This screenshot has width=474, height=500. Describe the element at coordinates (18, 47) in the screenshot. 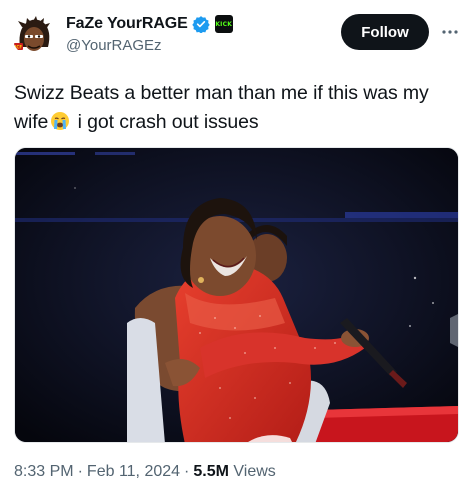

I see `svg-text: ICF` at that location.